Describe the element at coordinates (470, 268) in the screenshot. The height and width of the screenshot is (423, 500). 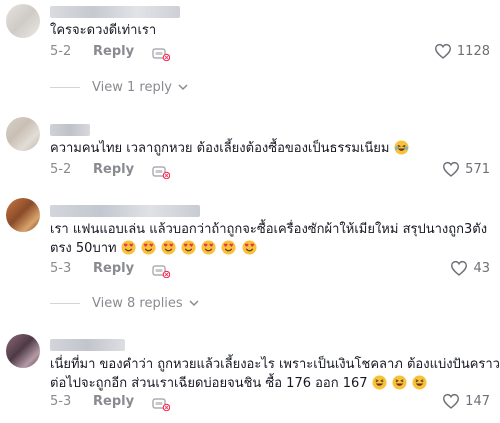
I see `like-button: 43` at that location.